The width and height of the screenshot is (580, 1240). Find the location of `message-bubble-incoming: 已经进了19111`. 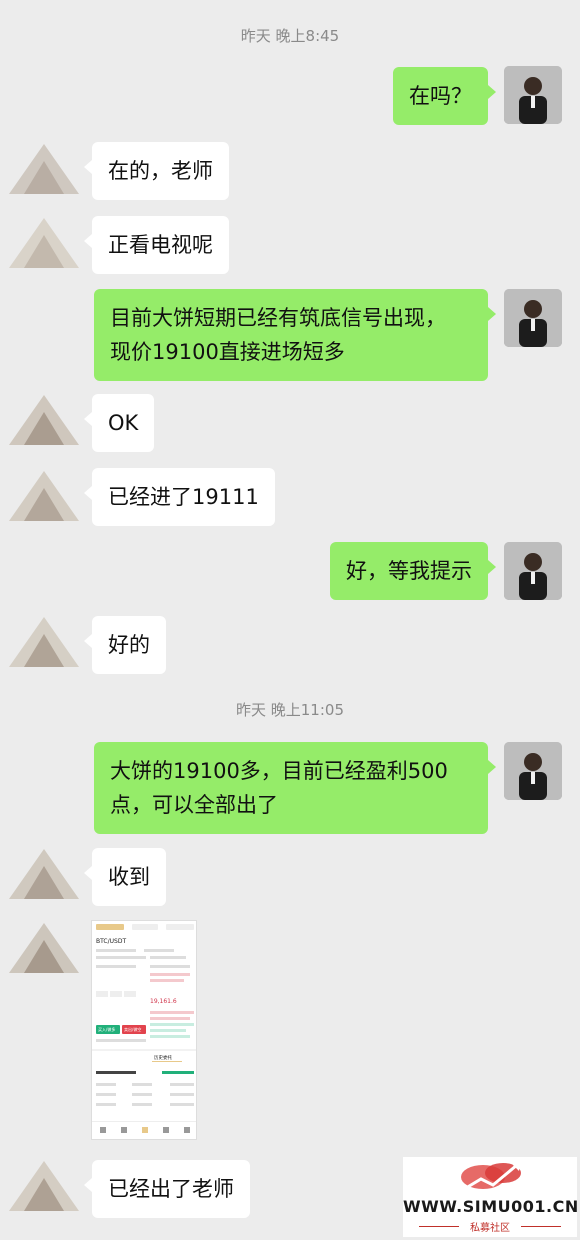

message-bubble-incoming: 已经进了19111 is located at coordinates (179, 497).